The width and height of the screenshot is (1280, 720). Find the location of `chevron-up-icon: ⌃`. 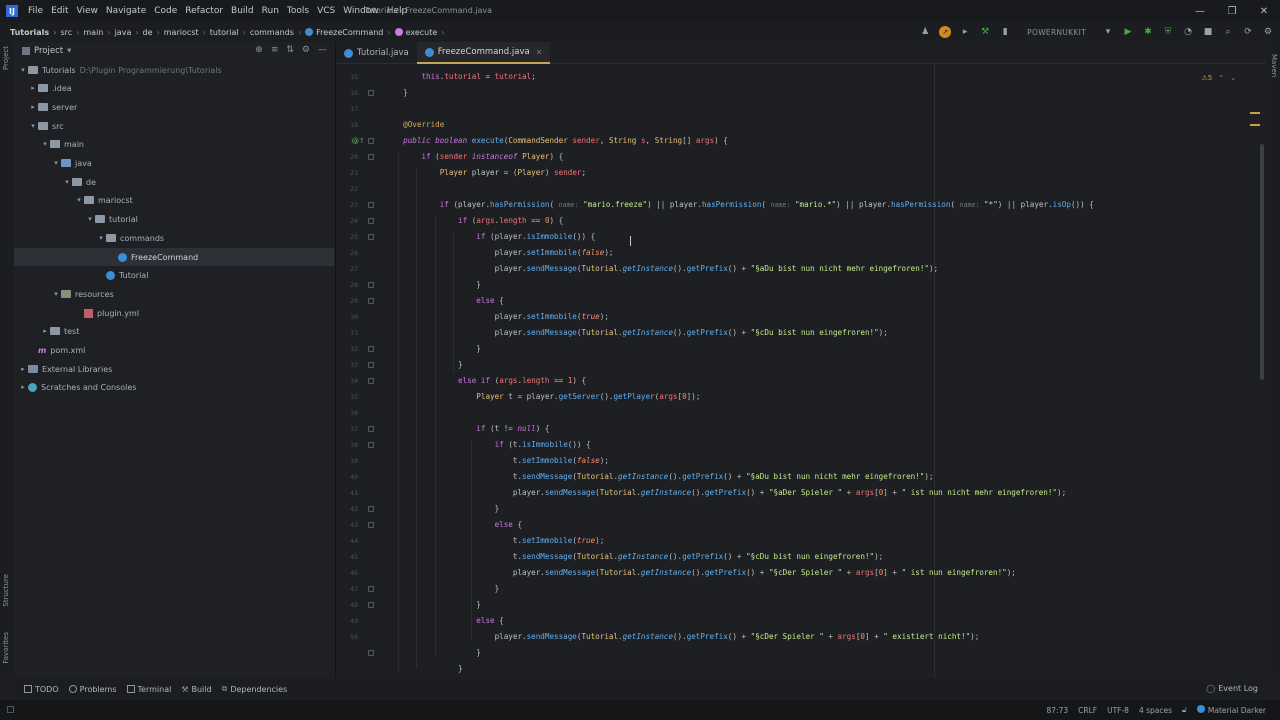

chevron-up-icon: ⌃ is located at coordinates (1221, 78).